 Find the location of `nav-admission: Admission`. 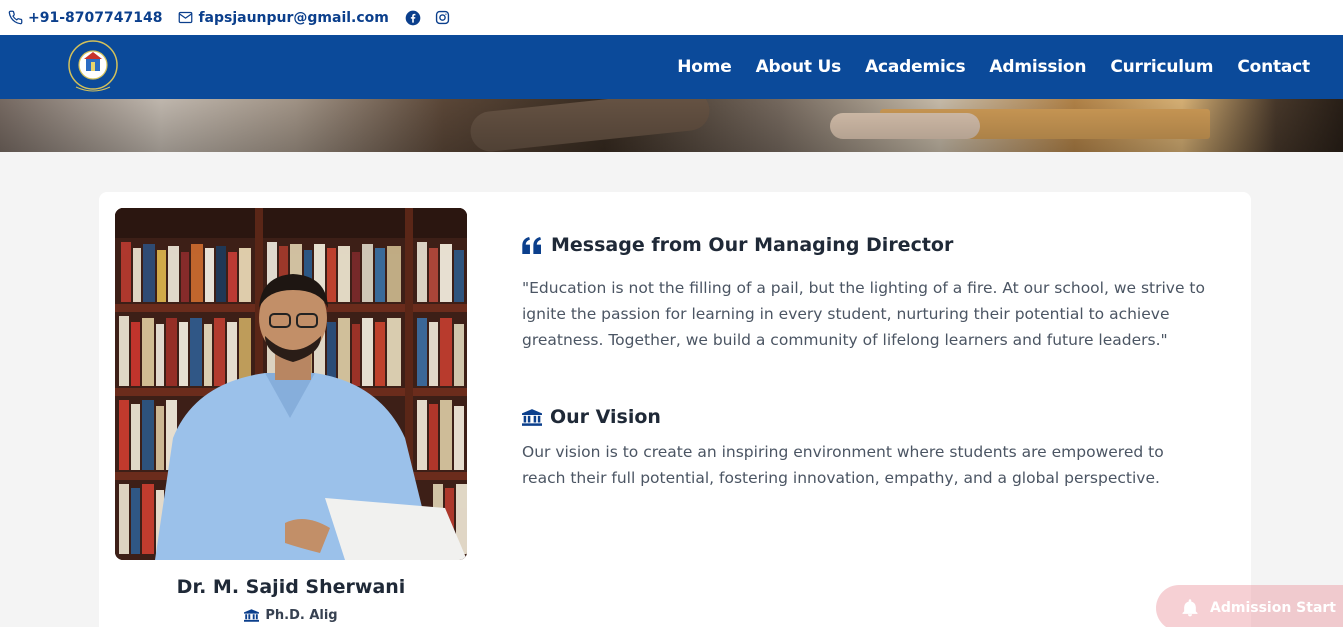

nav-admission: Admission is located at coordinates (1037, 67).